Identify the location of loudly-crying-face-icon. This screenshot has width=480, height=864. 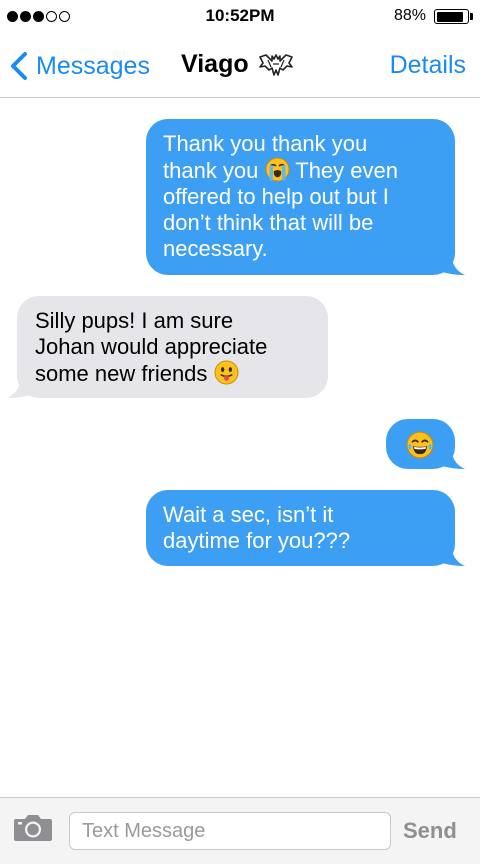
(277, 169).